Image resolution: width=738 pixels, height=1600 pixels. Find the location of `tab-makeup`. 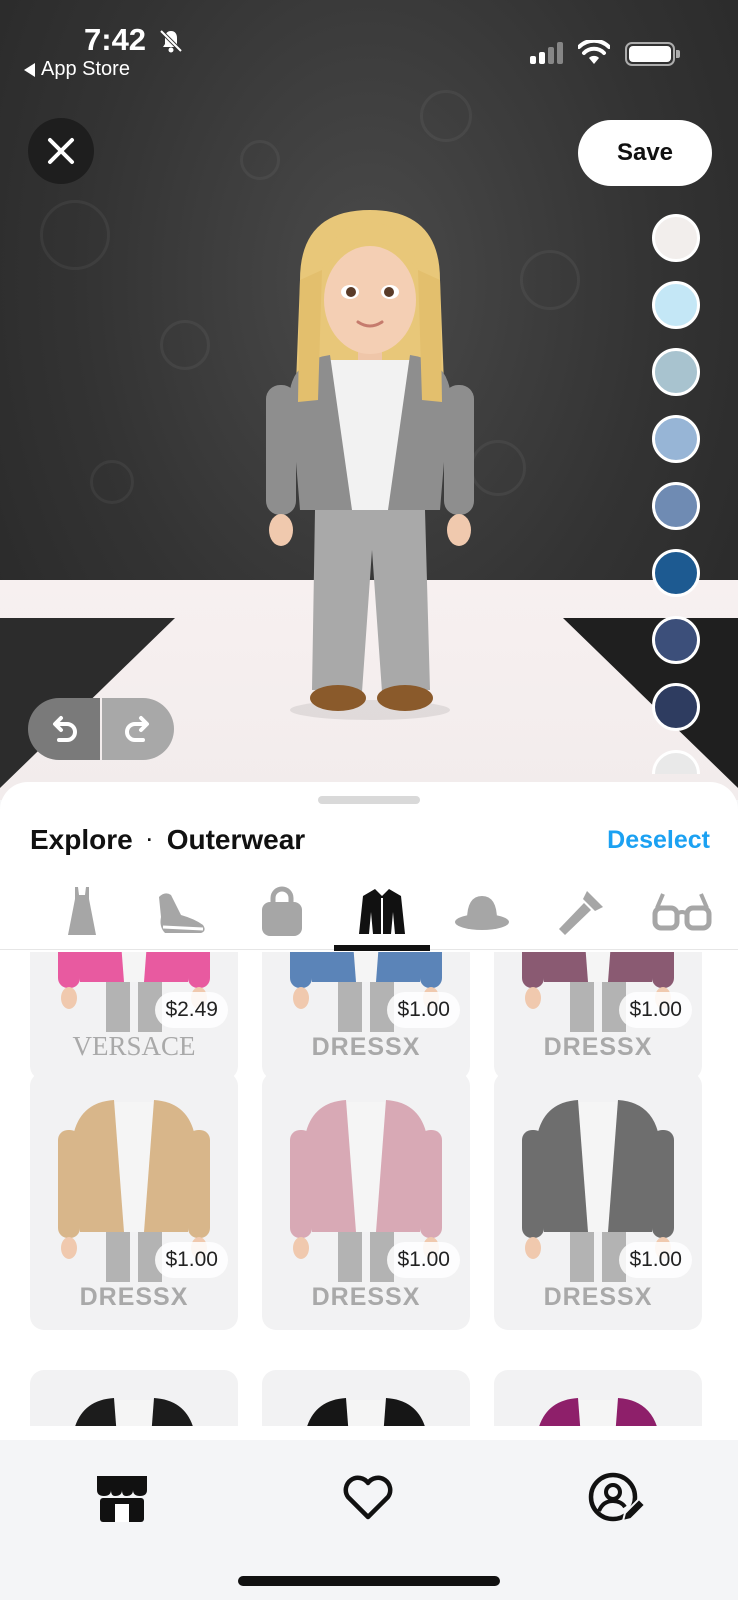

tab-makeup is located at coordinates (582, 912).